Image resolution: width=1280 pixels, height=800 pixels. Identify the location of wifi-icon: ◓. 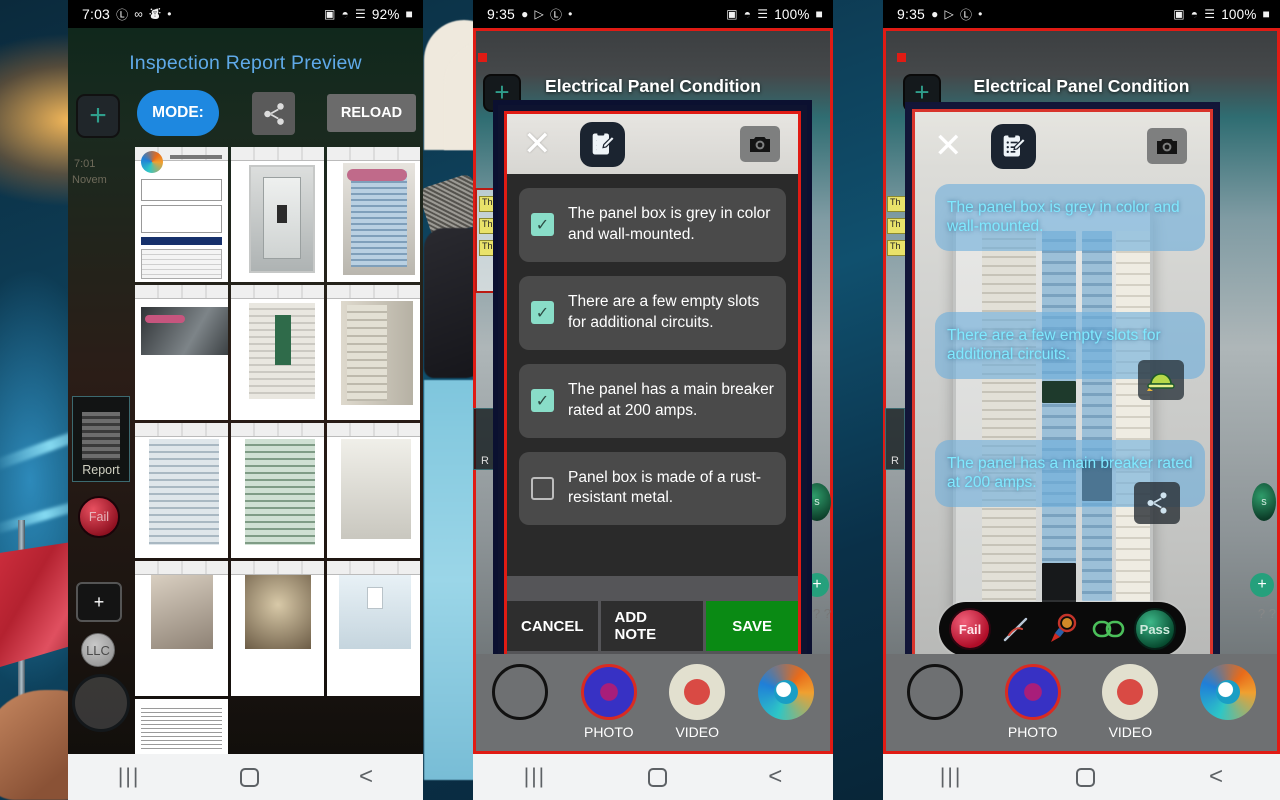
(1194, 14).